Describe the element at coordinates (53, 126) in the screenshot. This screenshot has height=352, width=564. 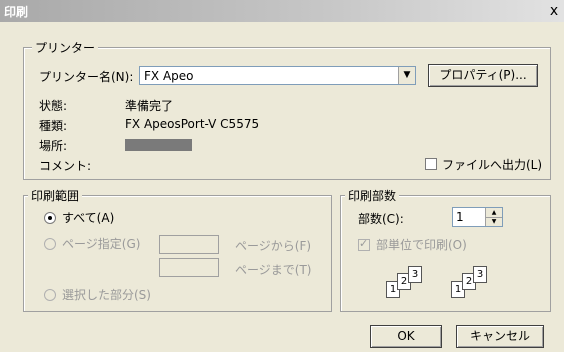
I see `type-label: 種類:` at that location.